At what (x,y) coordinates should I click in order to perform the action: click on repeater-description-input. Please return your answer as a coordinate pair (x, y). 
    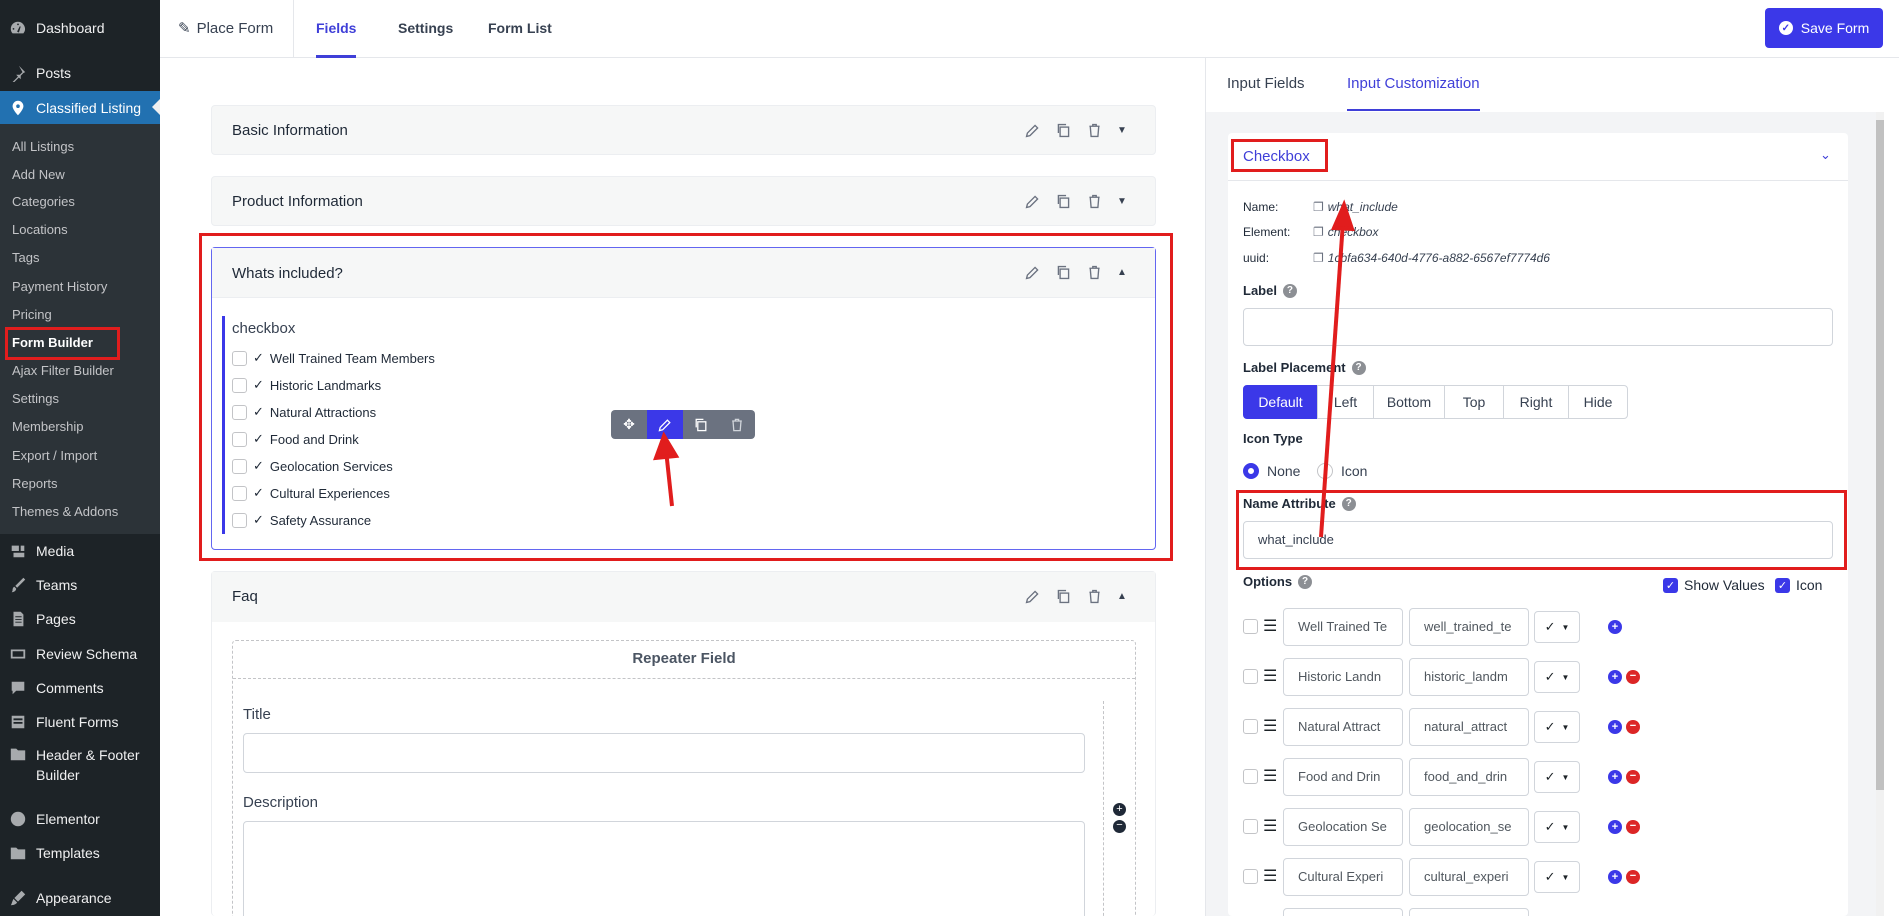
    Looking at the image, I should click on (664, 868).